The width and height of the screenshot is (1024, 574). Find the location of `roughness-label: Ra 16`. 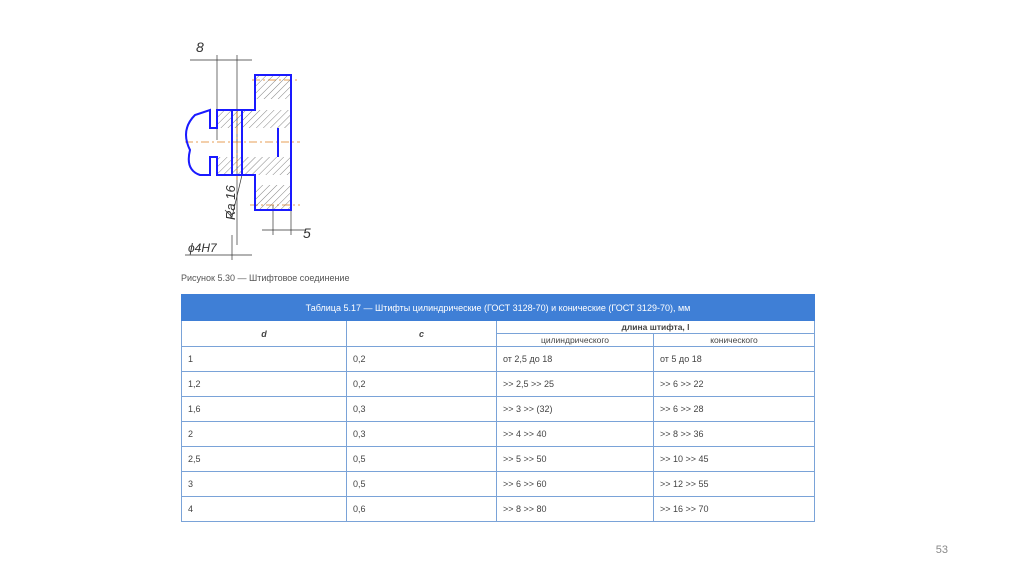

roughness-label: Ra 16 is located at coordinates (230, 202).